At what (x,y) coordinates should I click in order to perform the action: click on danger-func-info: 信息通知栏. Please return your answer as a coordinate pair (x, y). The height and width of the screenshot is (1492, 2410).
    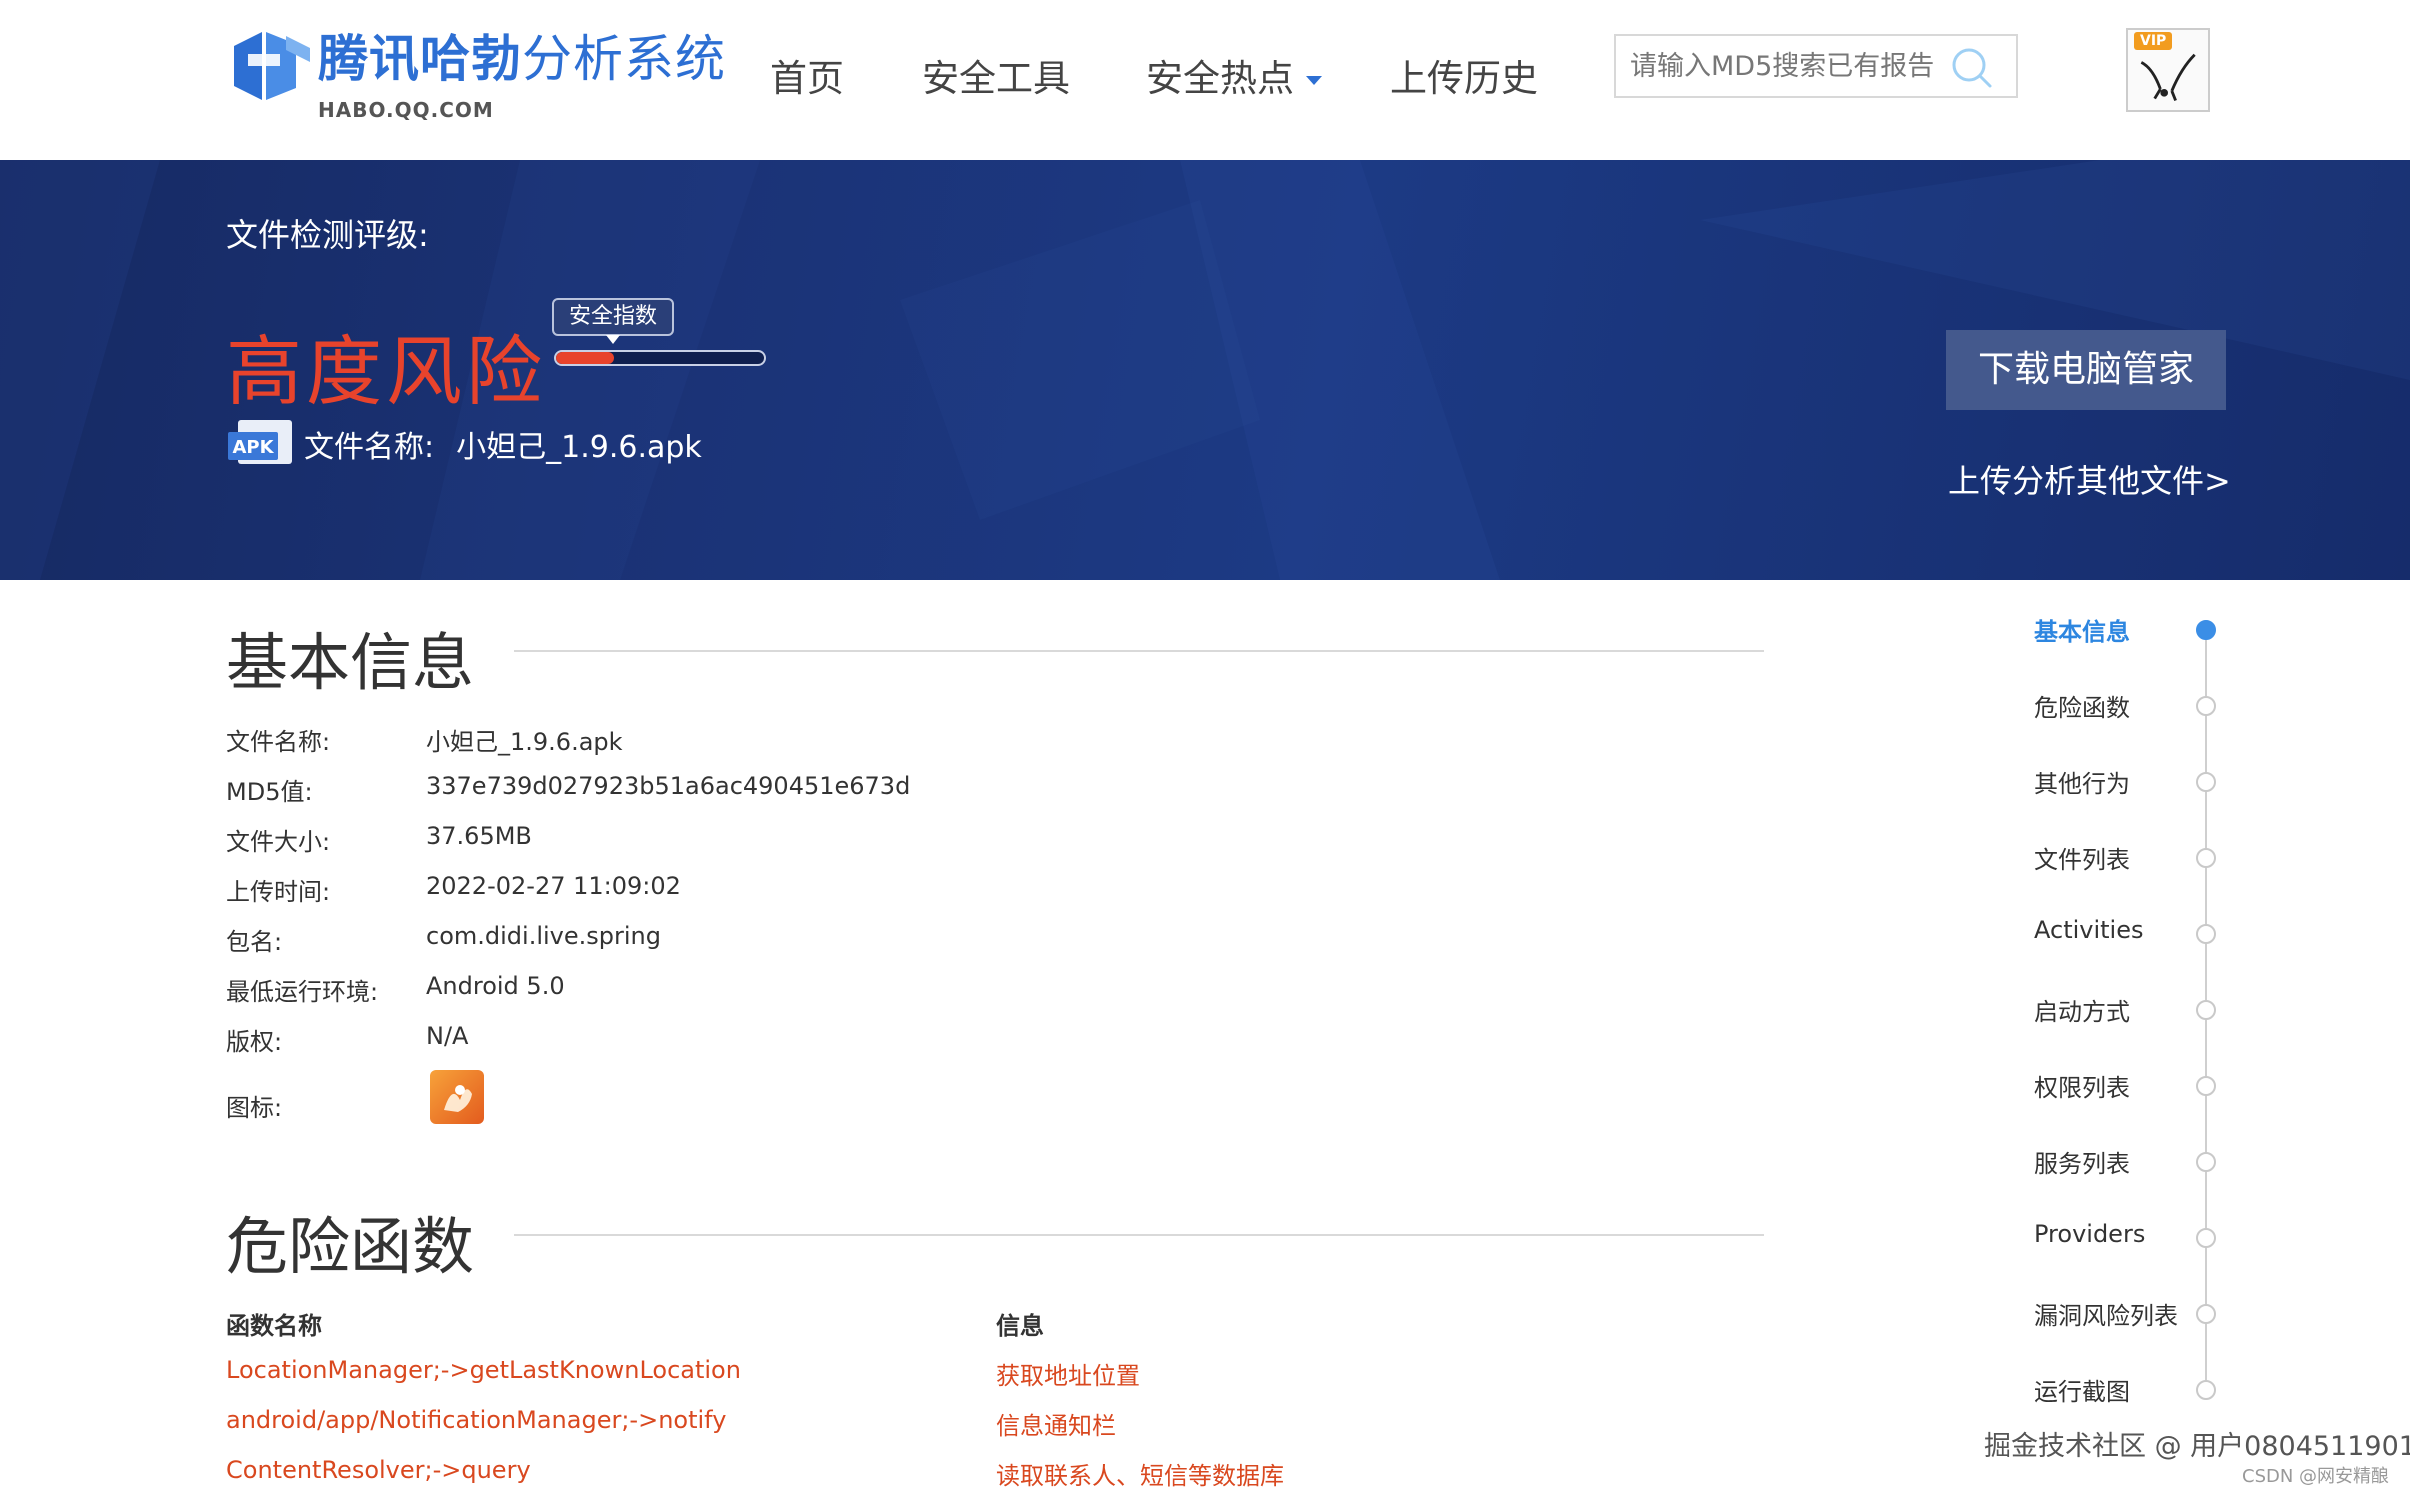
    Looking at the image, I should click on (1056, 1423).